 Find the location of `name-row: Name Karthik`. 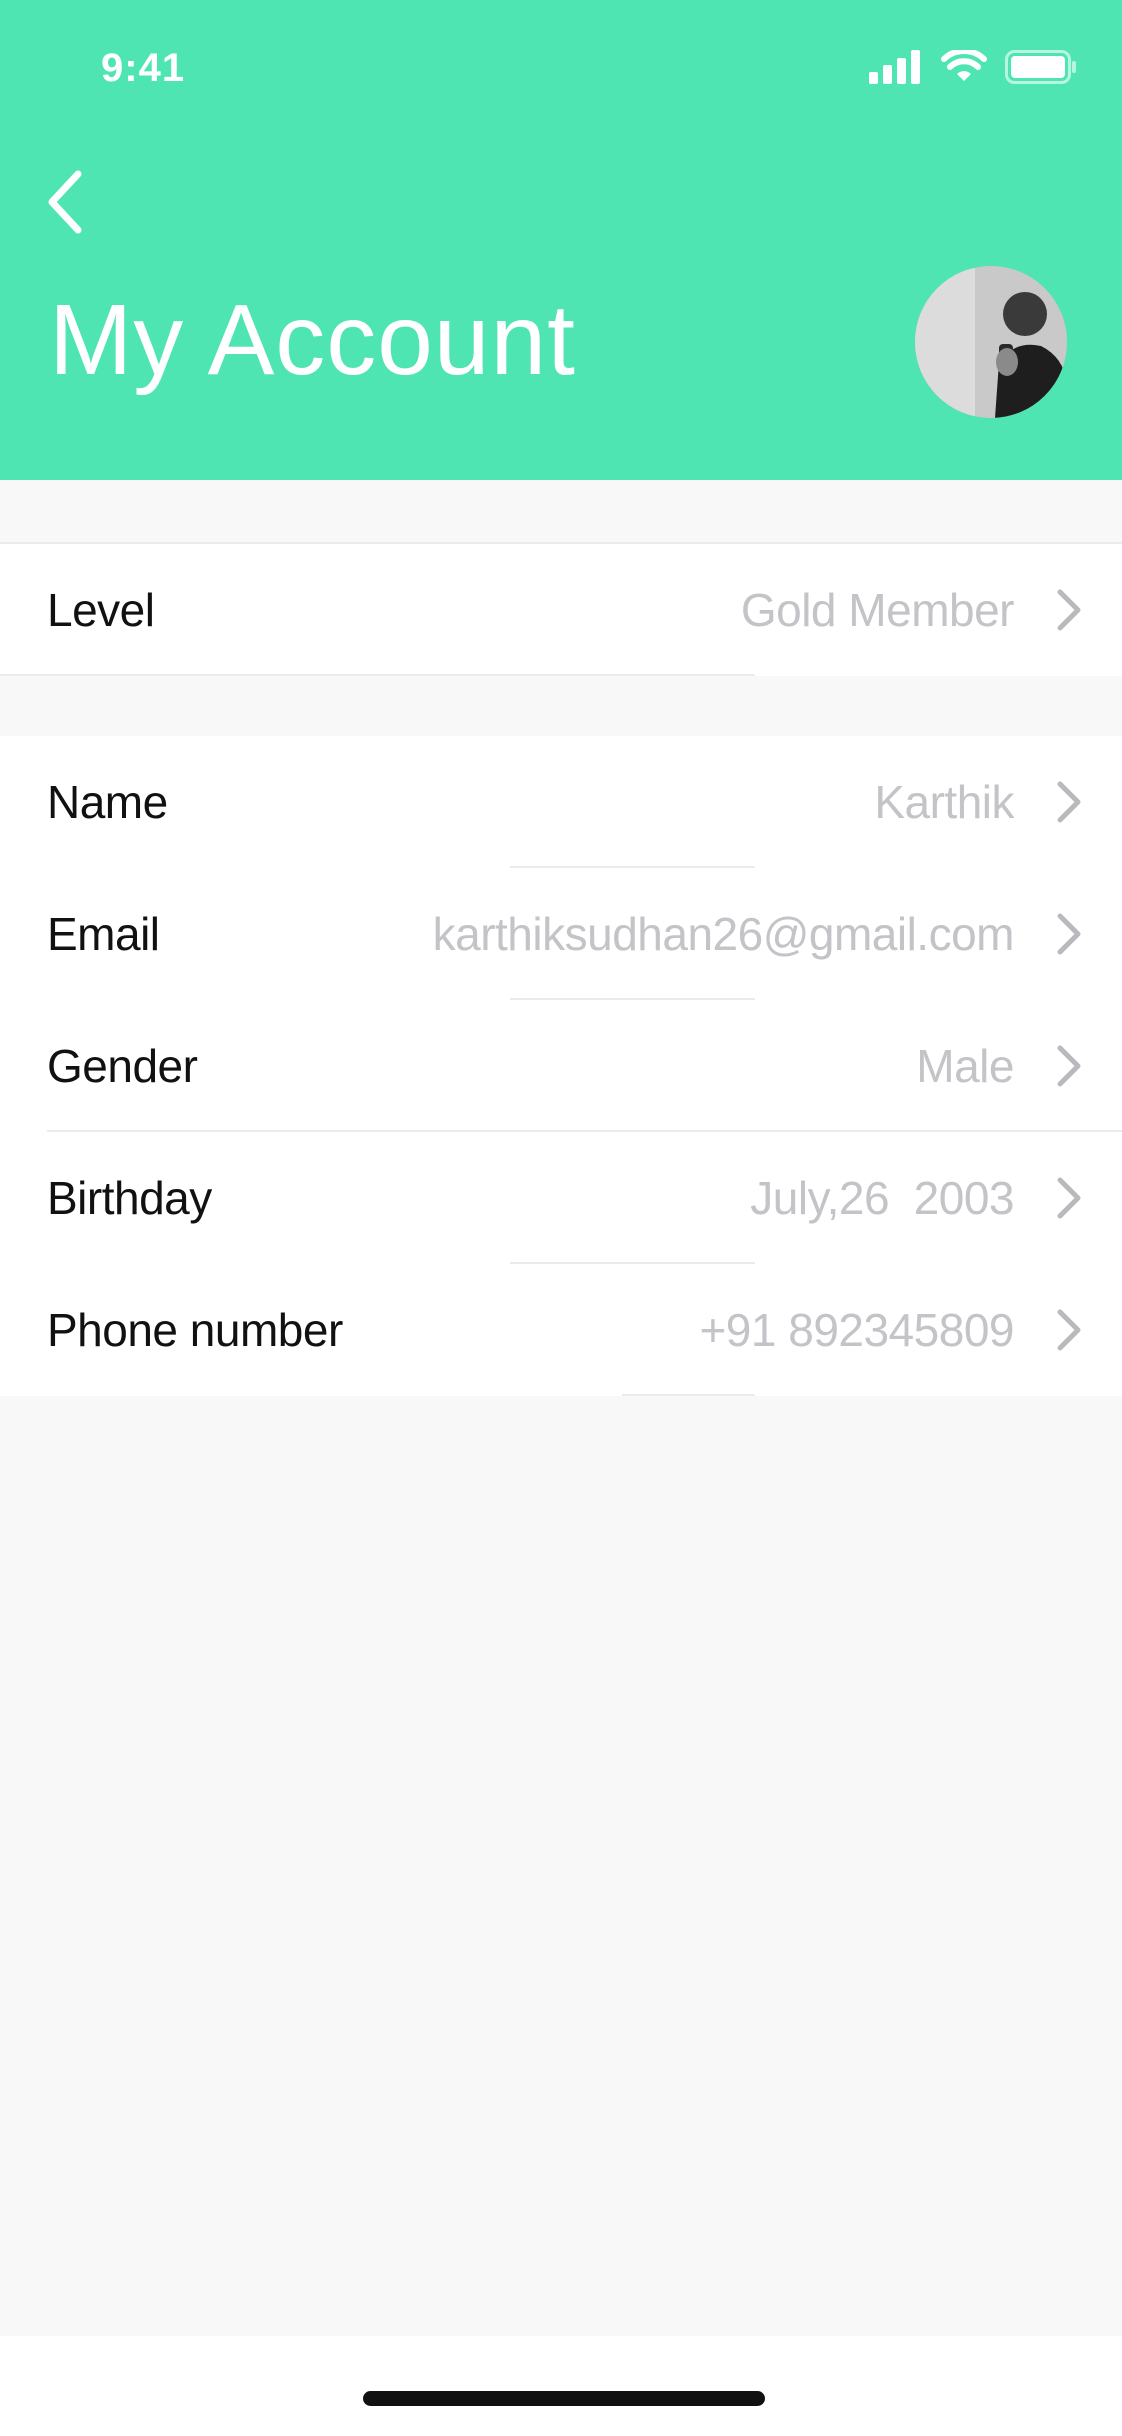

name-row: Name Karthik is located at coordinates (561, 802).